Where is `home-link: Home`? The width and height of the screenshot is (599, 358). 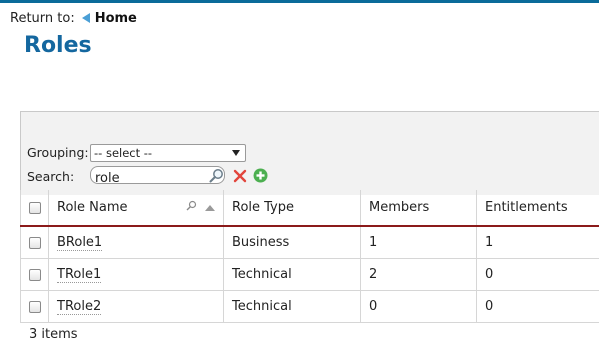 home-link: Home is located at coordinates (116, 18).